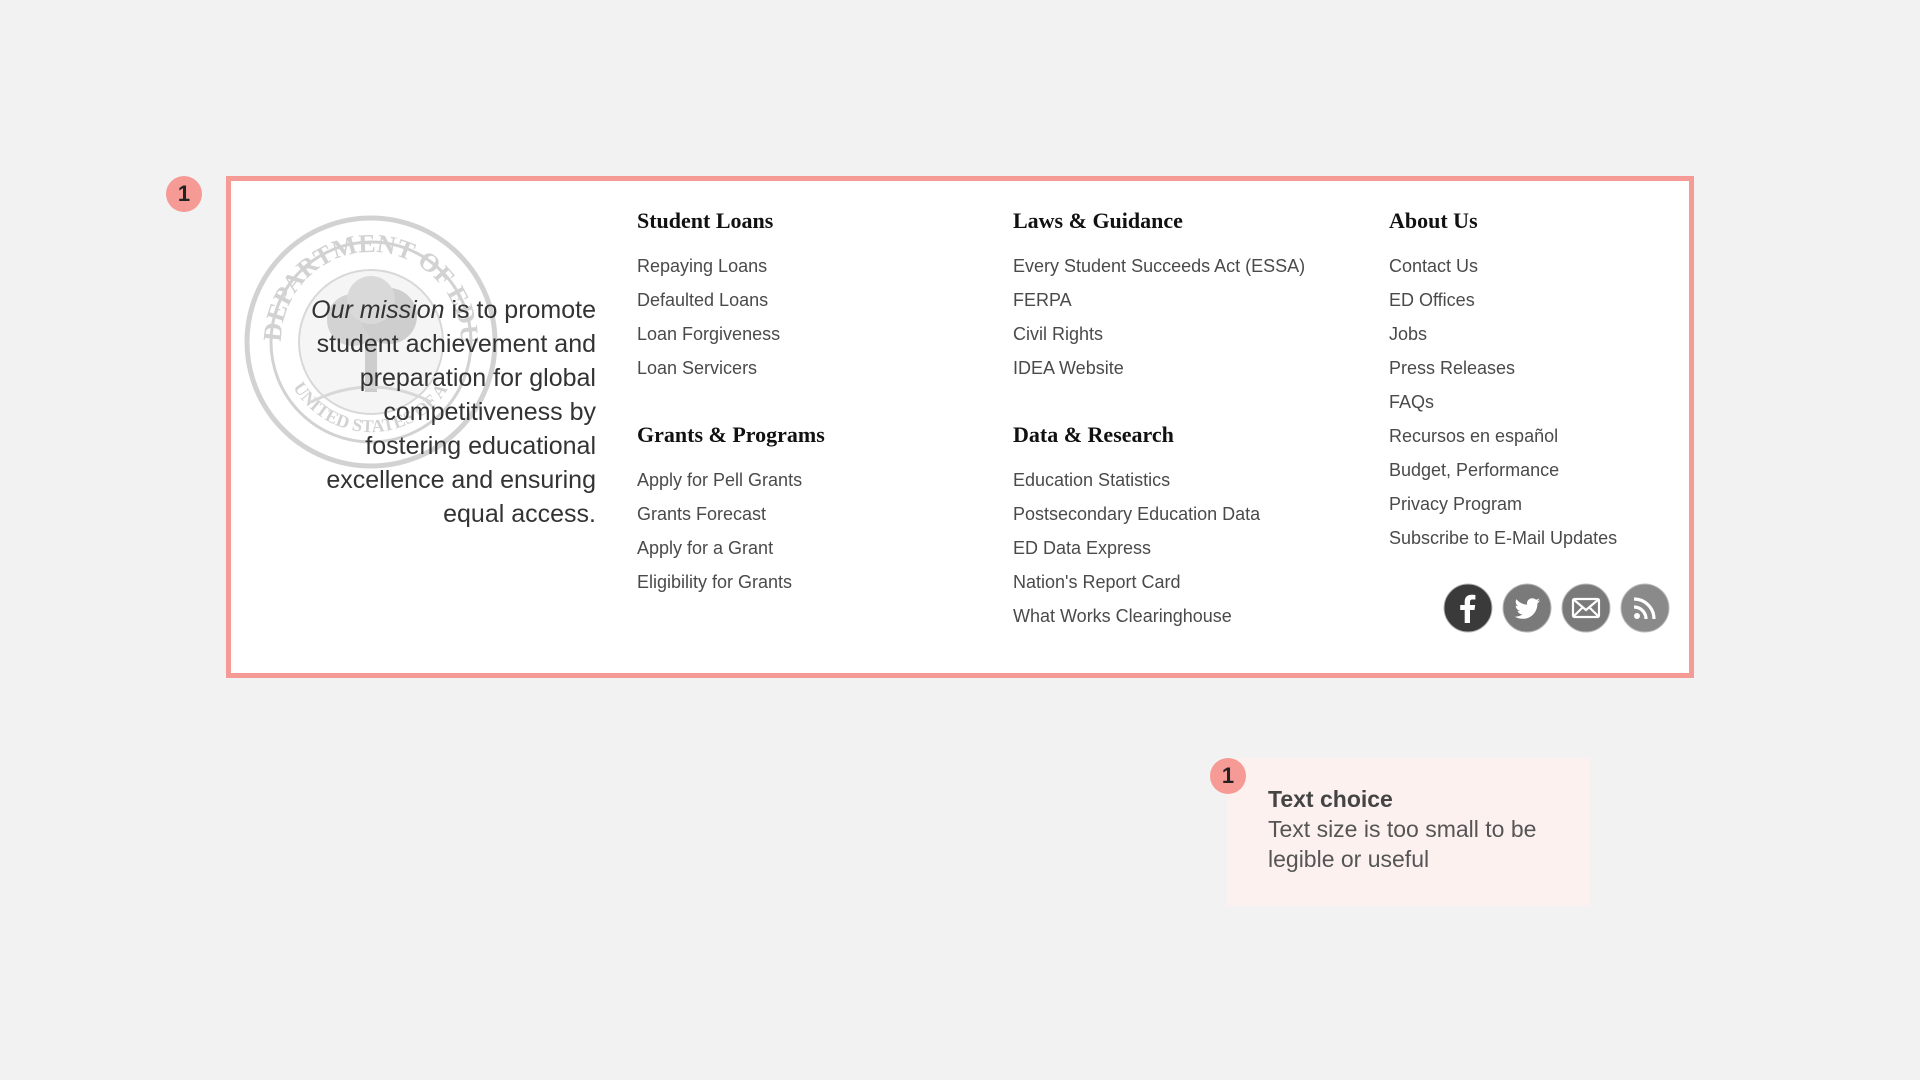  Describe the element at coordinates (1569, 504) in the screenshot. I see `footer-link: Privacy Program` at that location.